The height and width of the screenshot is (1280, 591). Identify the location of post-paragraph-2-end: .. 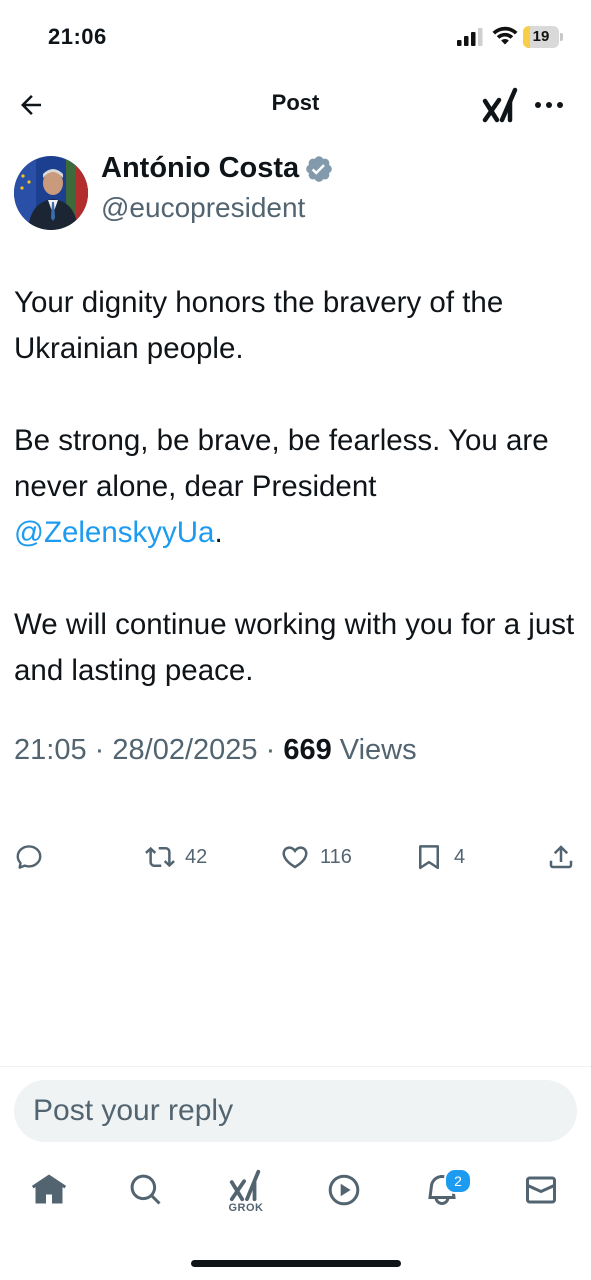
(218, 532).